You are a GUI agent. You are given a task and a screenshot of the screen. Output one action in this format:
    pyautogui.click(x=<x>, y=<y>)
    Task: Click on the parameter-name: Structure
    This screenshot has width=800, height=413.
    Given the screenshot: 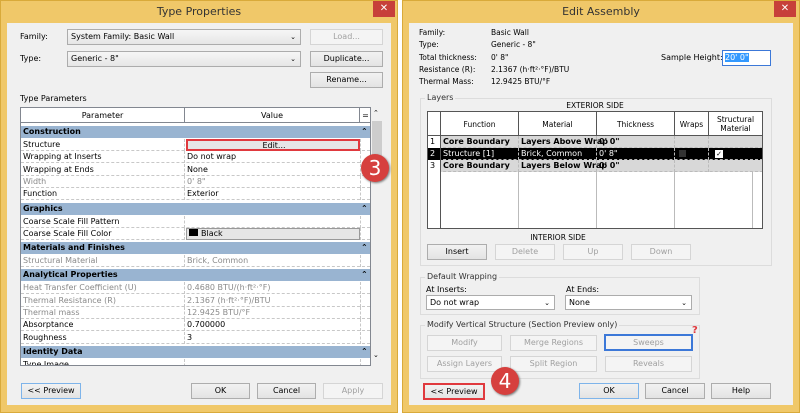 What is the action you would take?
    pyautogui.click(x=103, y=145)
    